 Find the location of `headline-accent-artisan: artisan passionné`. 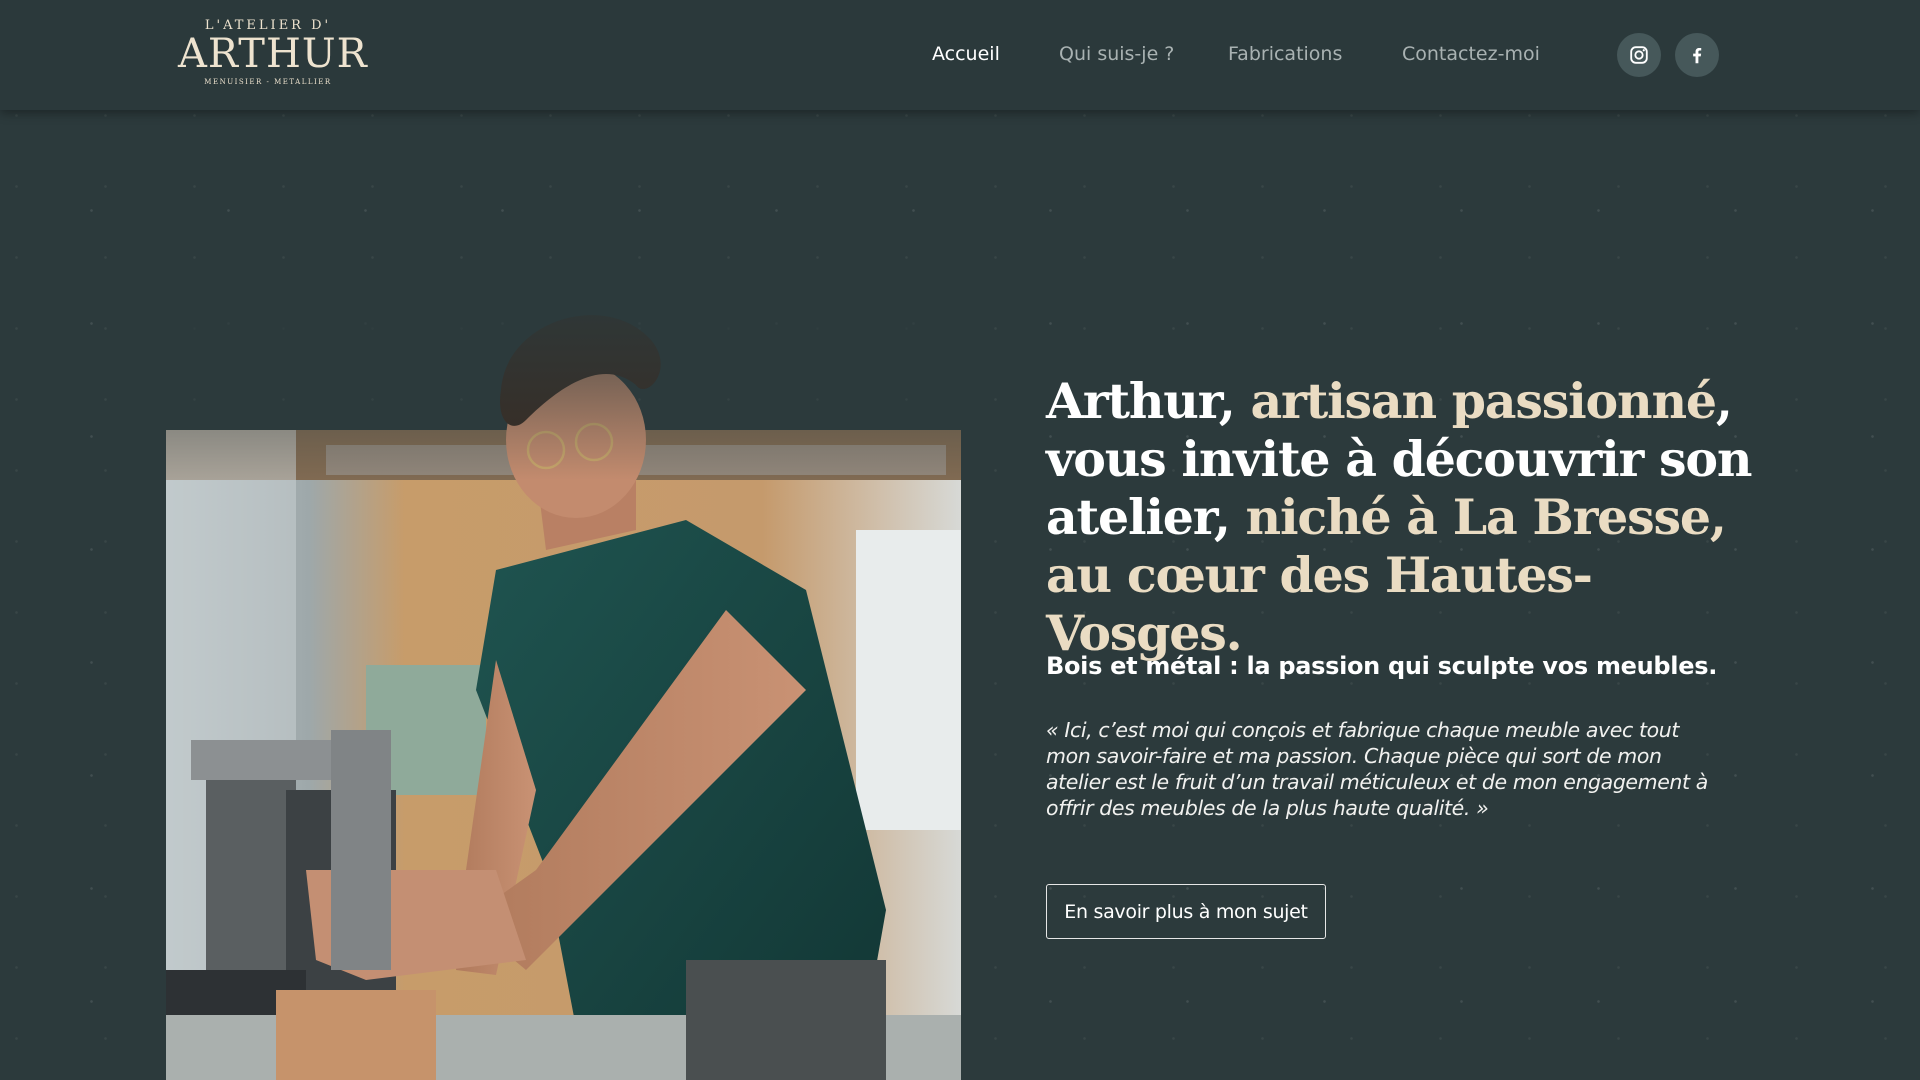

headline-accent-artisan: artisan passionné is located at coordinates (1484, 401).